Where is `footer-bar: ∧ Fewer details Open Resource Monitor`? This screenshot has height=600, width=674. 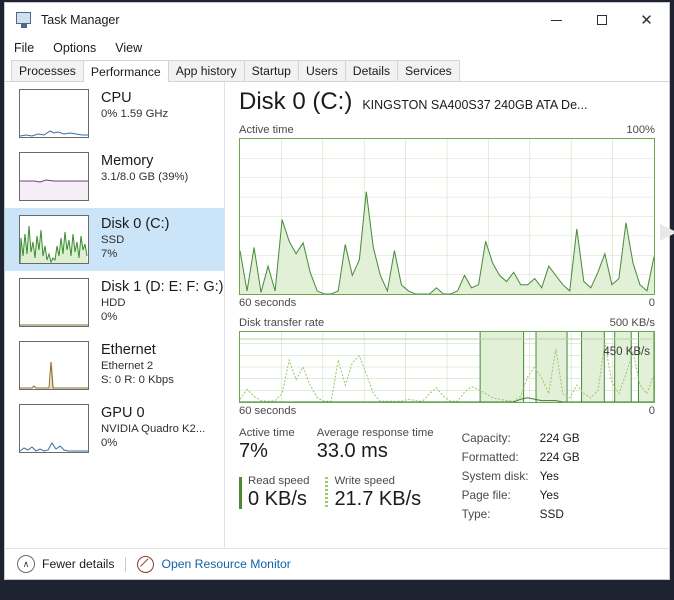
footer-bar: ∧ Fewer details Open Resource Monitor is located at coordinates (337, 563).